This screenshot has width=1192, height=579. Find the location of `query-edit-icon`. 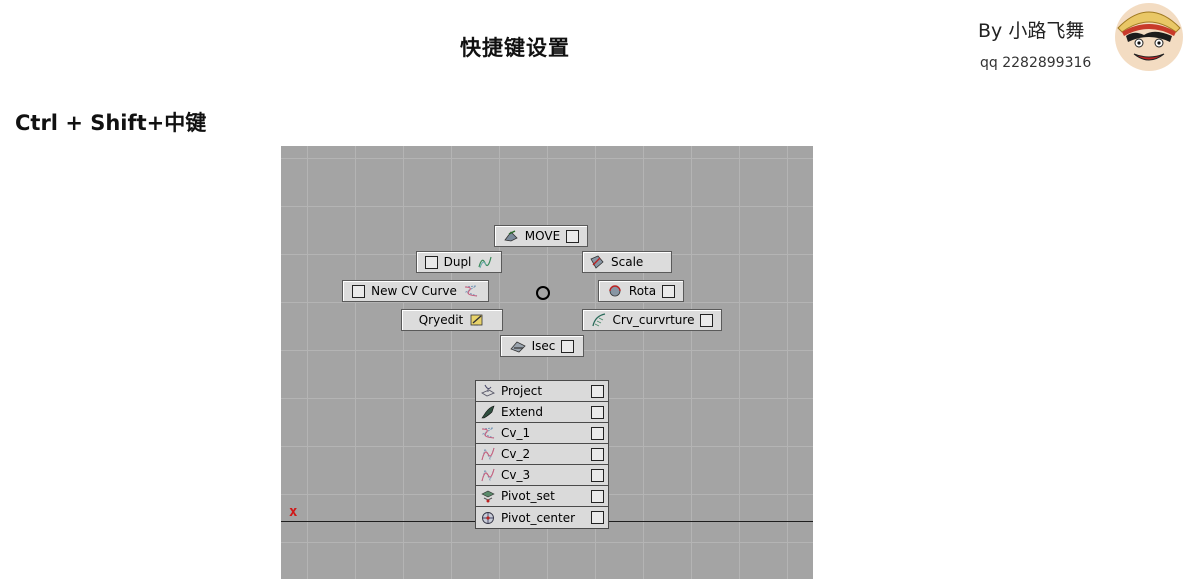

query-edit-icon is located at coordinates (476, 320).